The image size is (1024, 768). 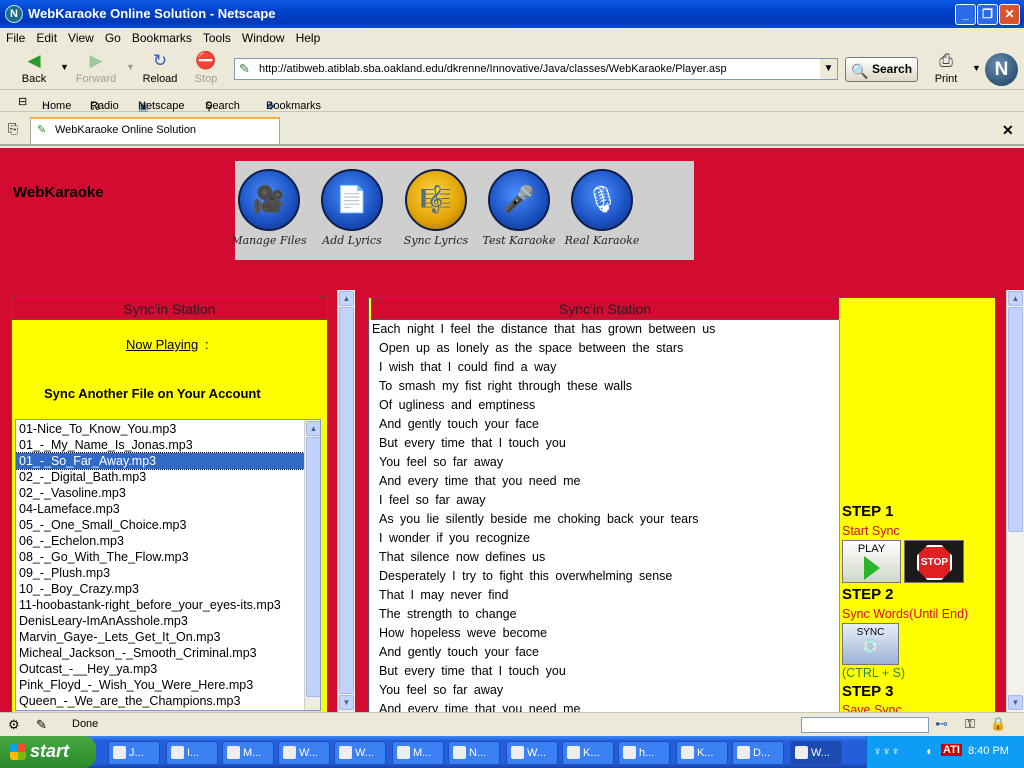 I want to click on left-frame-scrollbar: ▲ ▼, so click(x=346, y=501).